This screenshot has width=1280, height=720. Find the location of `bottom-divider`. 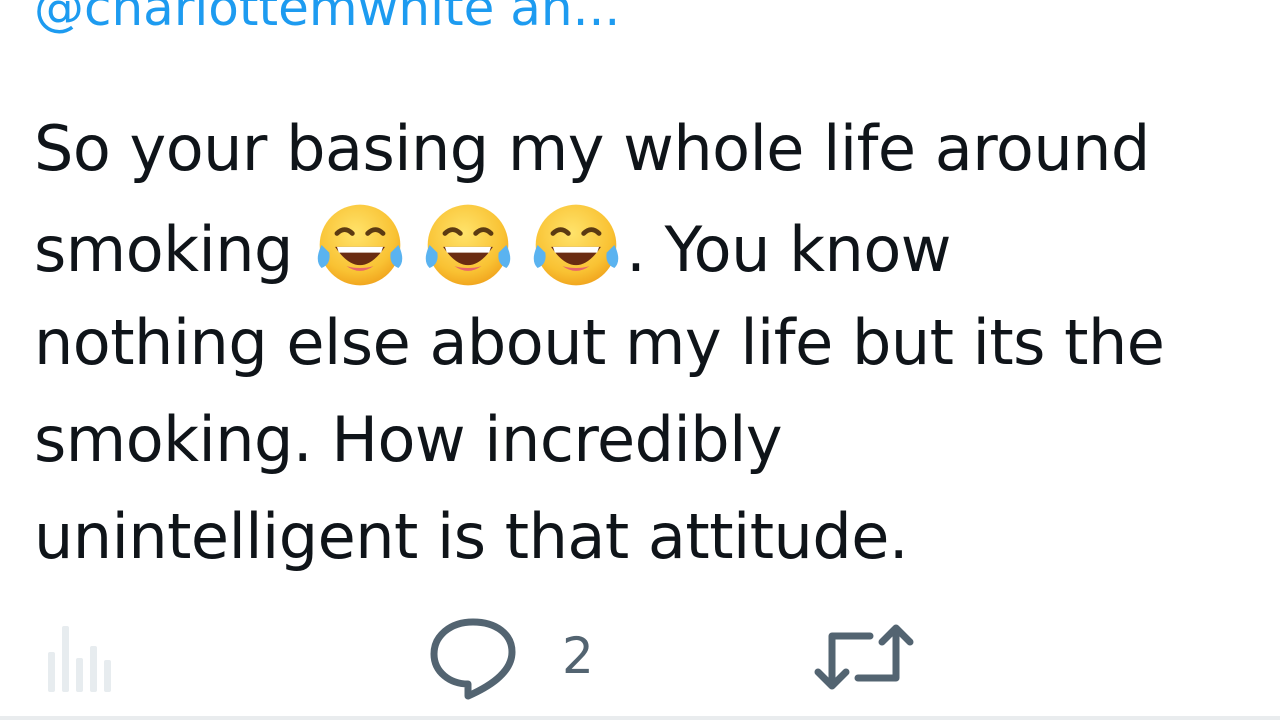

bottom-divider is located at coordinates (640, 718).